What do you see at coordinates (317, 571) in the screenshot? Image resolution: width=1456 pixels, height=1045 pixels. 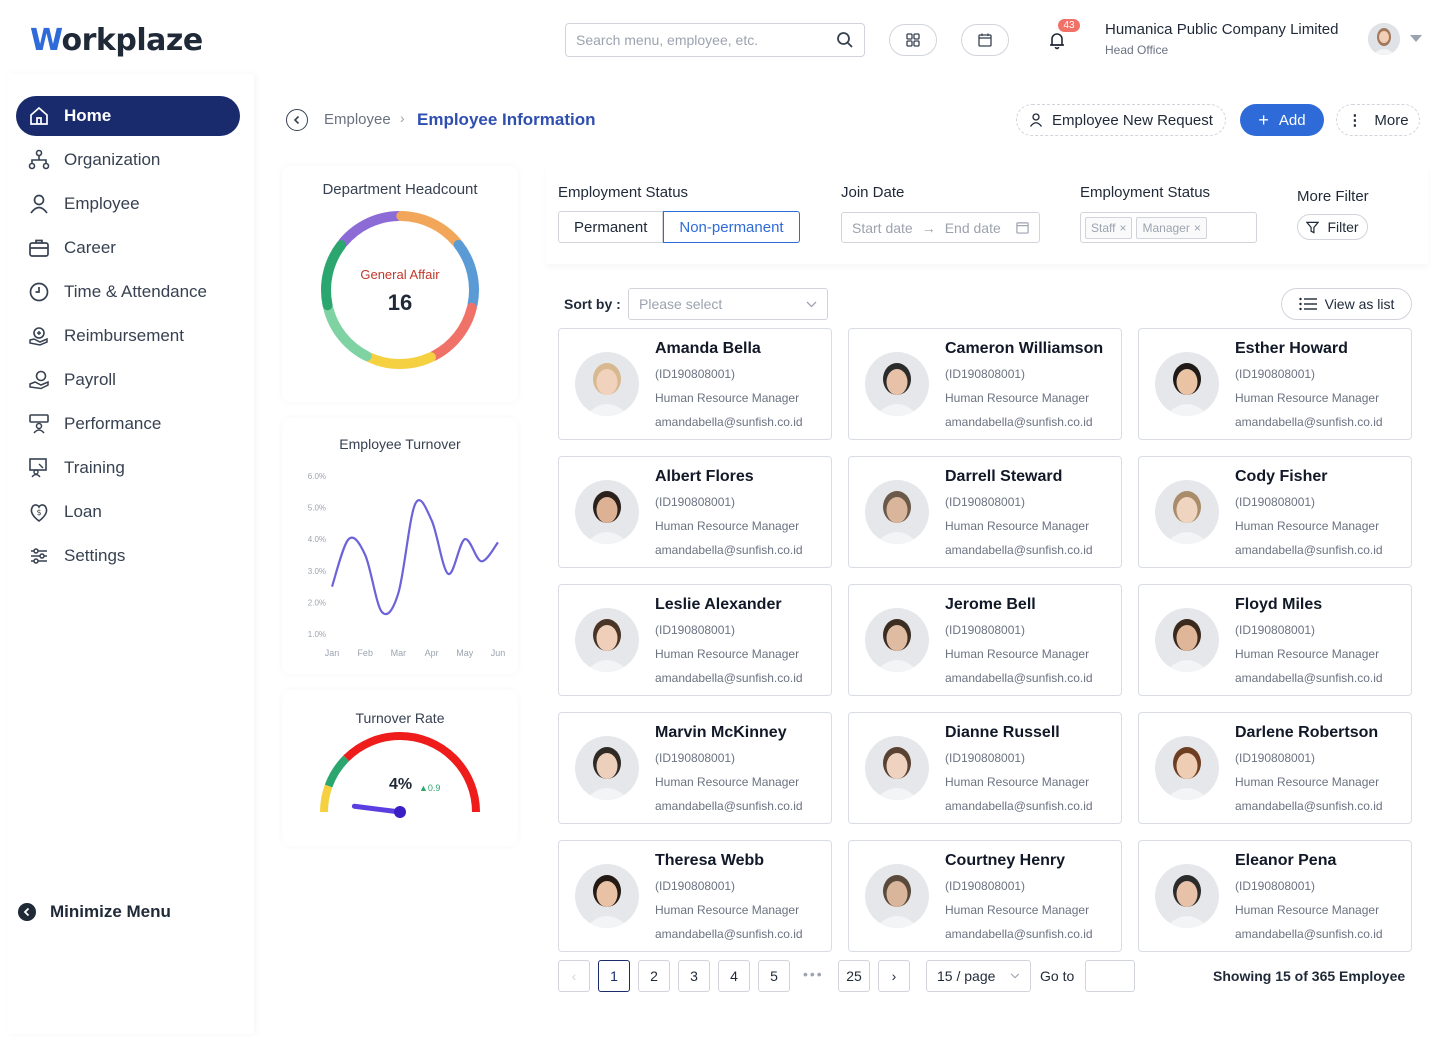 I see `y-tick-label: 3.0%` at bounding box center [317, 571].